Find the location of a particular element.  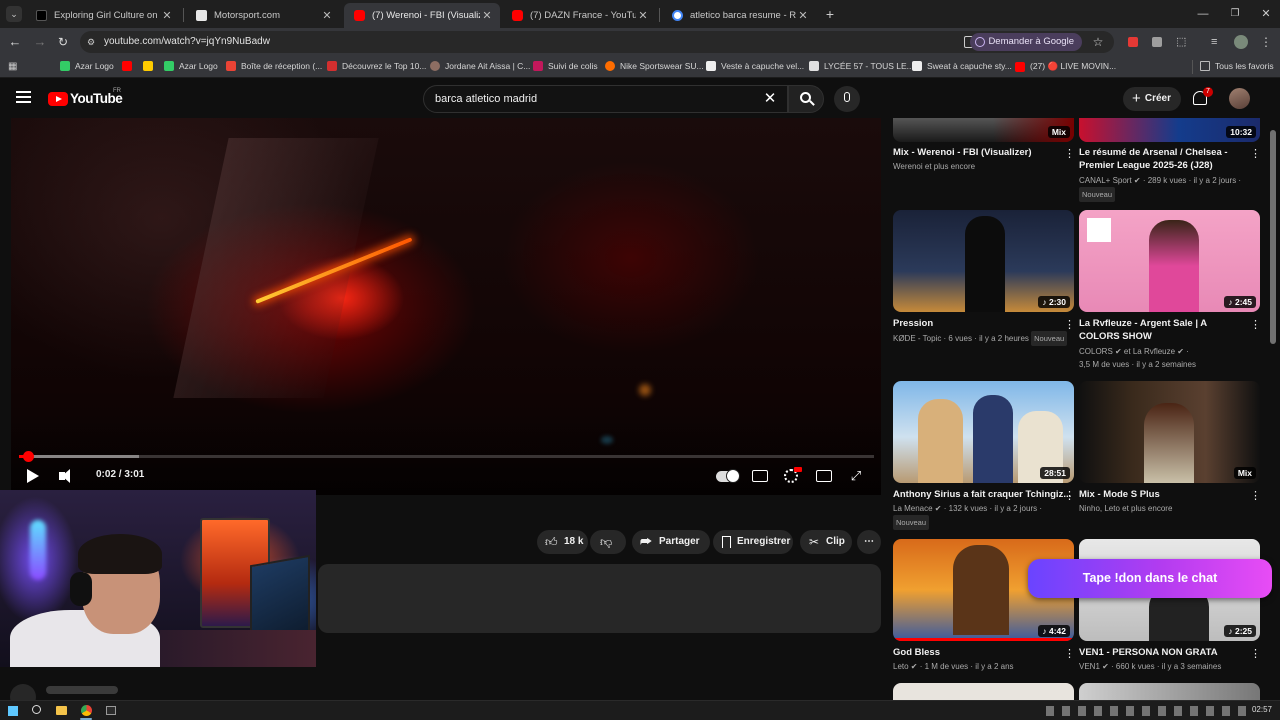

progress-bar is located at coordinates (446, 456).